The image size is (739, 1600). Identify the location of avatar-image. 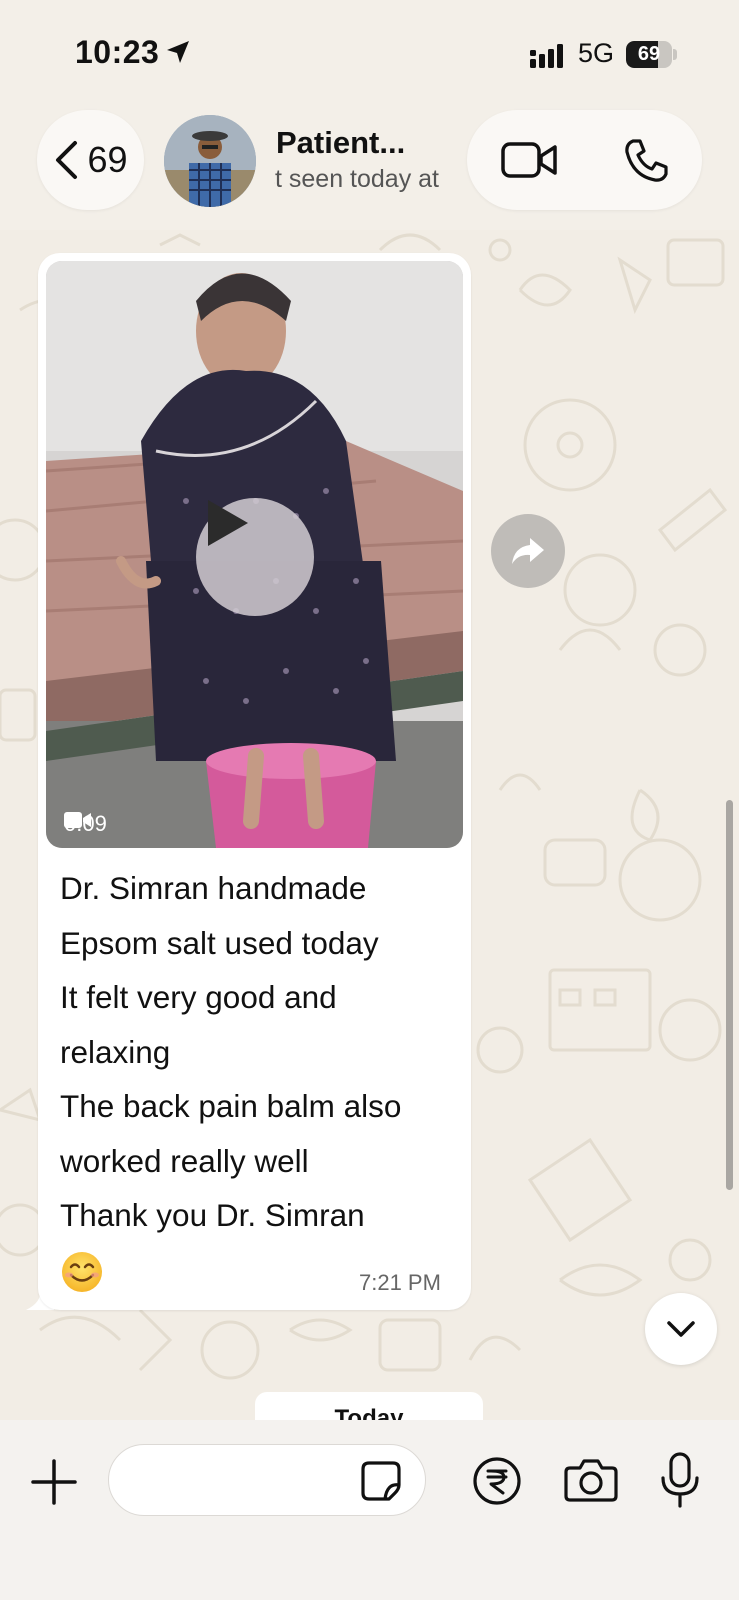
(210, 161).